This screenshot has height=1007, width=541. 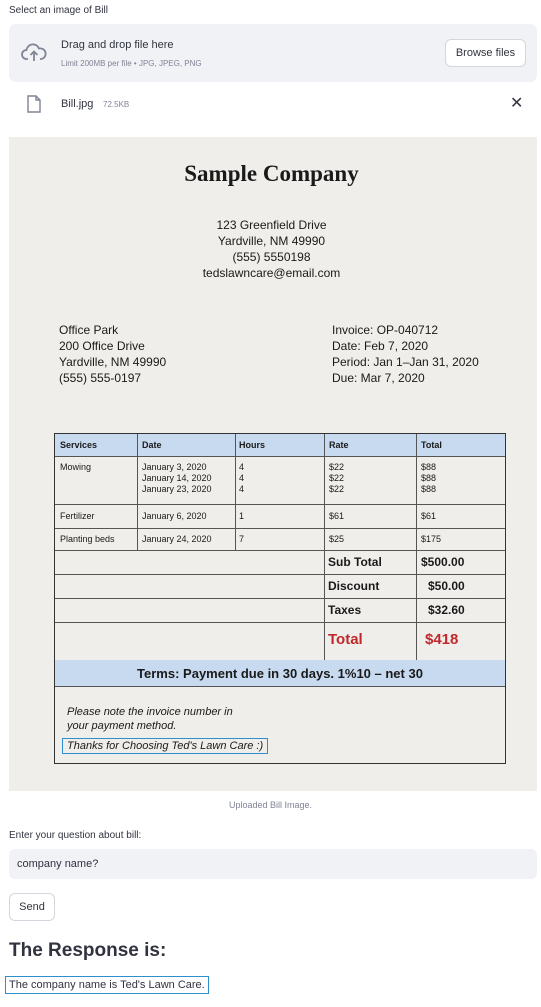 I want to click on subtotal-label: Sub Total, so click(x=355, y=562).